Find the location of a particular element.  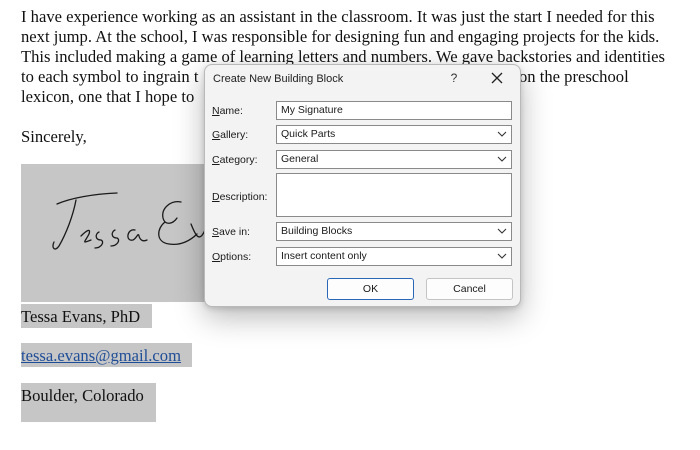

description-textarea is located at coordinates (394, 195).